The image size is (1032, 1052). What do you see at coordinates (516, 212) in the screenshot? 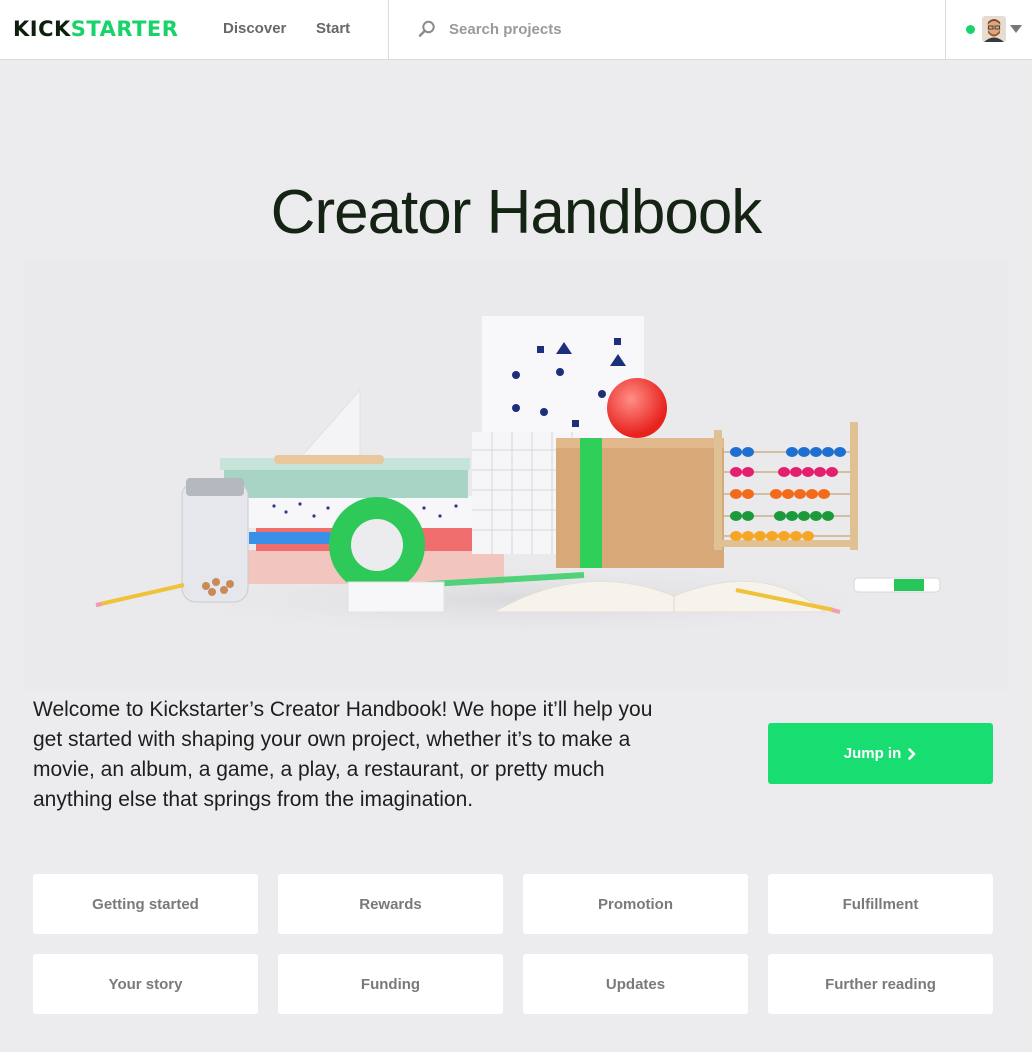
I see `page-title: Creator Handbook` at bounding box center [516, 212].